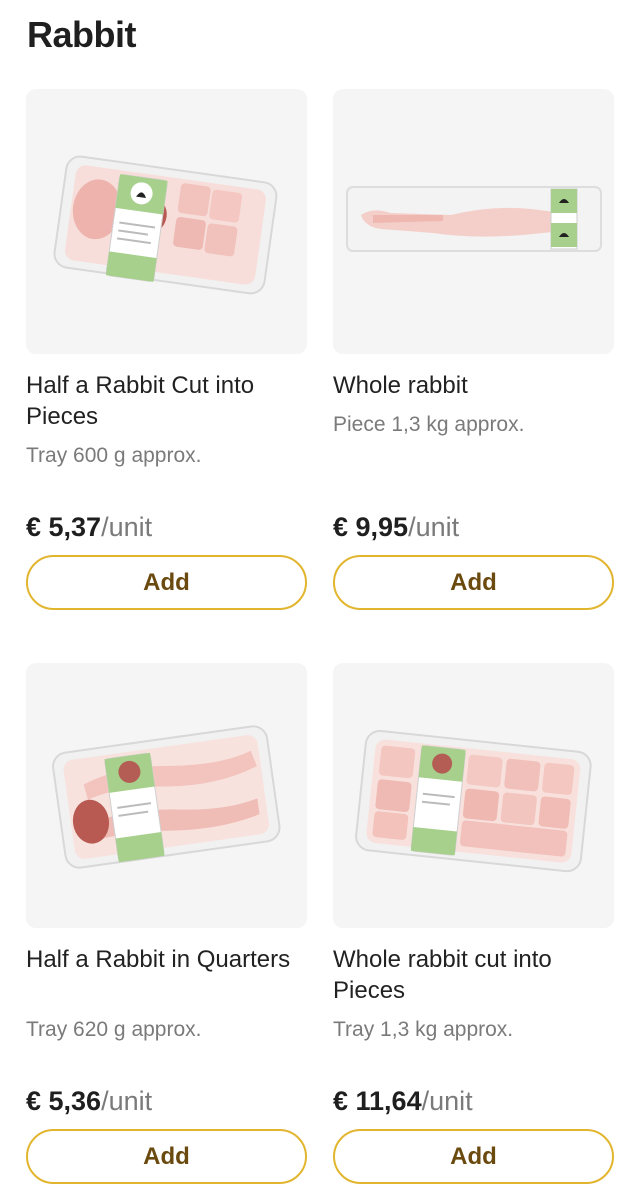 Image resolution: width=640 pixels, height=1185 pixels. I want to click on price-row: € 9,95/unit, so click(396, 527).